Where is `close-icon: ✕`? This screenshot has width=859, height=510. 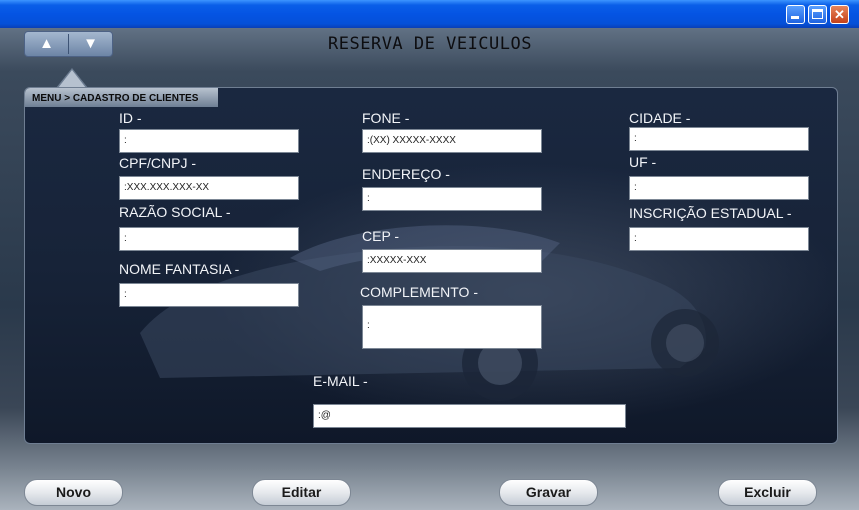 close-icon: ✕ is located at coordinates (839, 14).